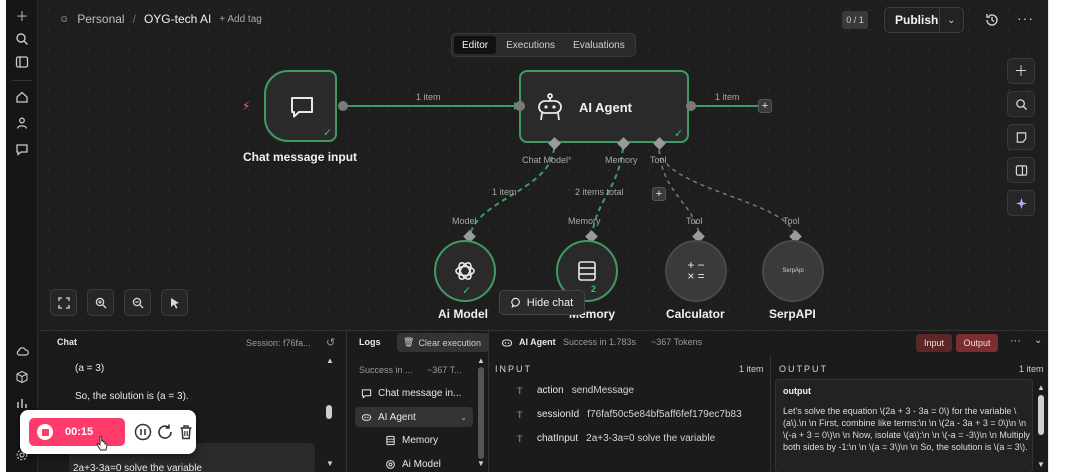 This screenshot has height=472, width=1066. Describe the element at coordinates (143, 432) in the screenshot. I see `pause-icon` at that location.